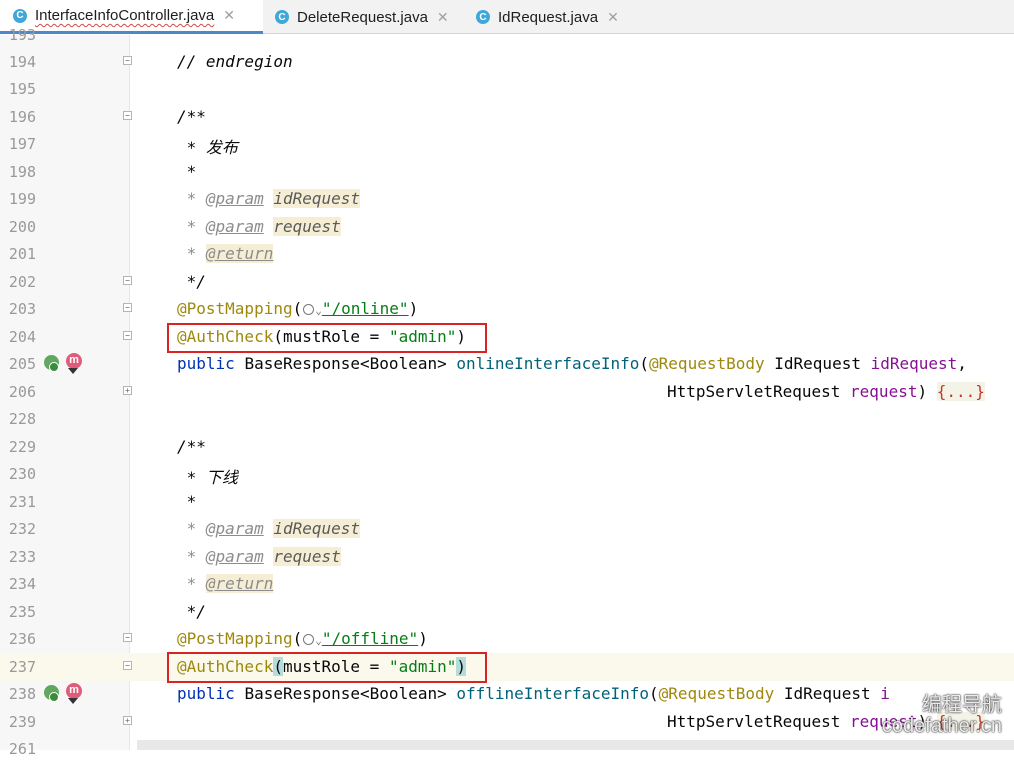  Describe the element at coordinates (22, 722) in the screenshot. I see `line-number: 239` at that location.